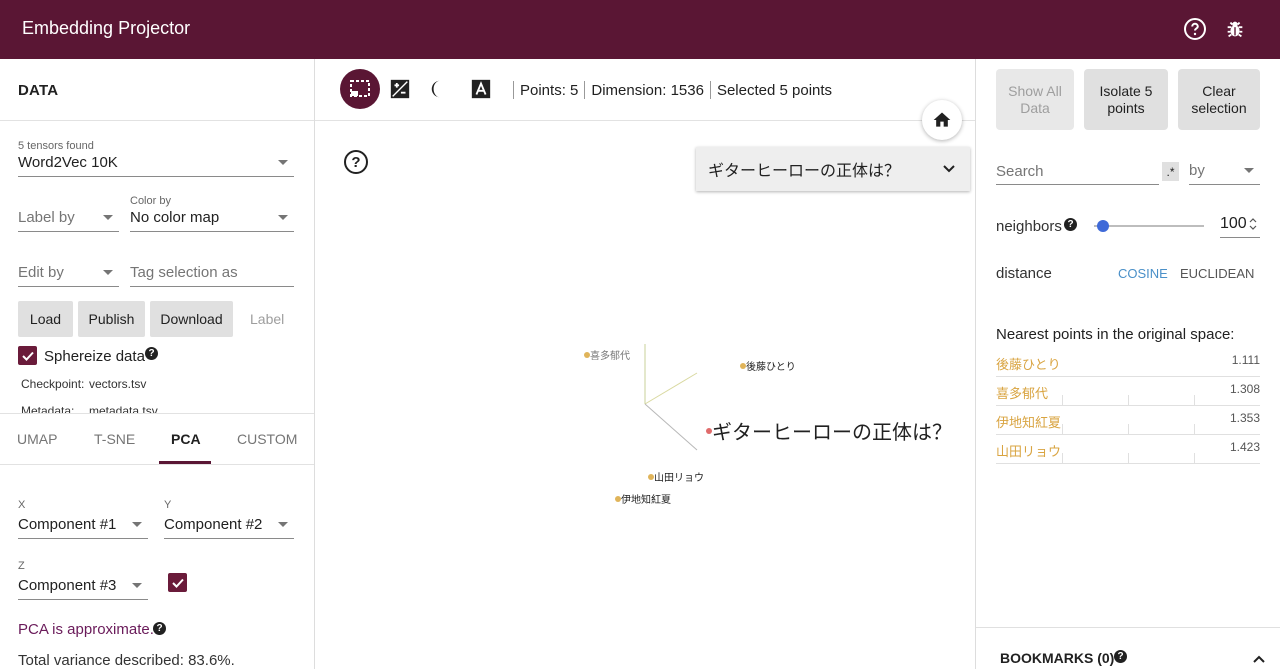 This screenshot has width=1280, height=669. What do you see at coordinates (22, 505) in the screenshot?
I see `x-label: X` at bounding box center [22, 505].